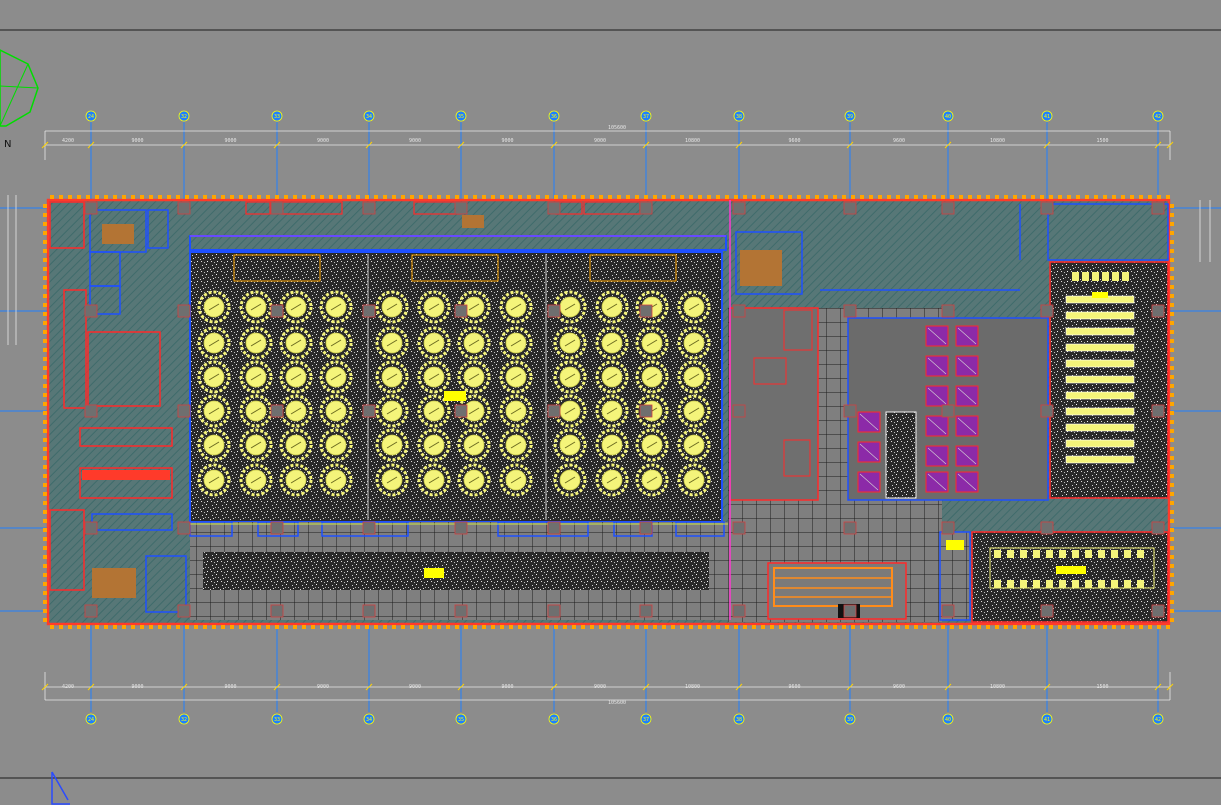 The image size is (1221, 805). Describe the element at coordinates (1158, 720) in the screenshot. I see `grid-bubble-label: 42` at that location.